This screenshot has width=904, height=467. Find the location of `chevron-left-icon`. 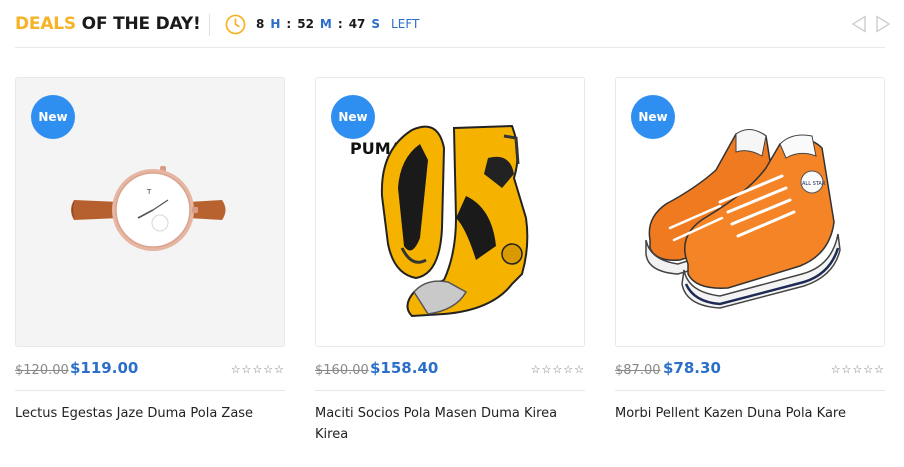

chevron-left-icon is located at coordinates (859, 24).